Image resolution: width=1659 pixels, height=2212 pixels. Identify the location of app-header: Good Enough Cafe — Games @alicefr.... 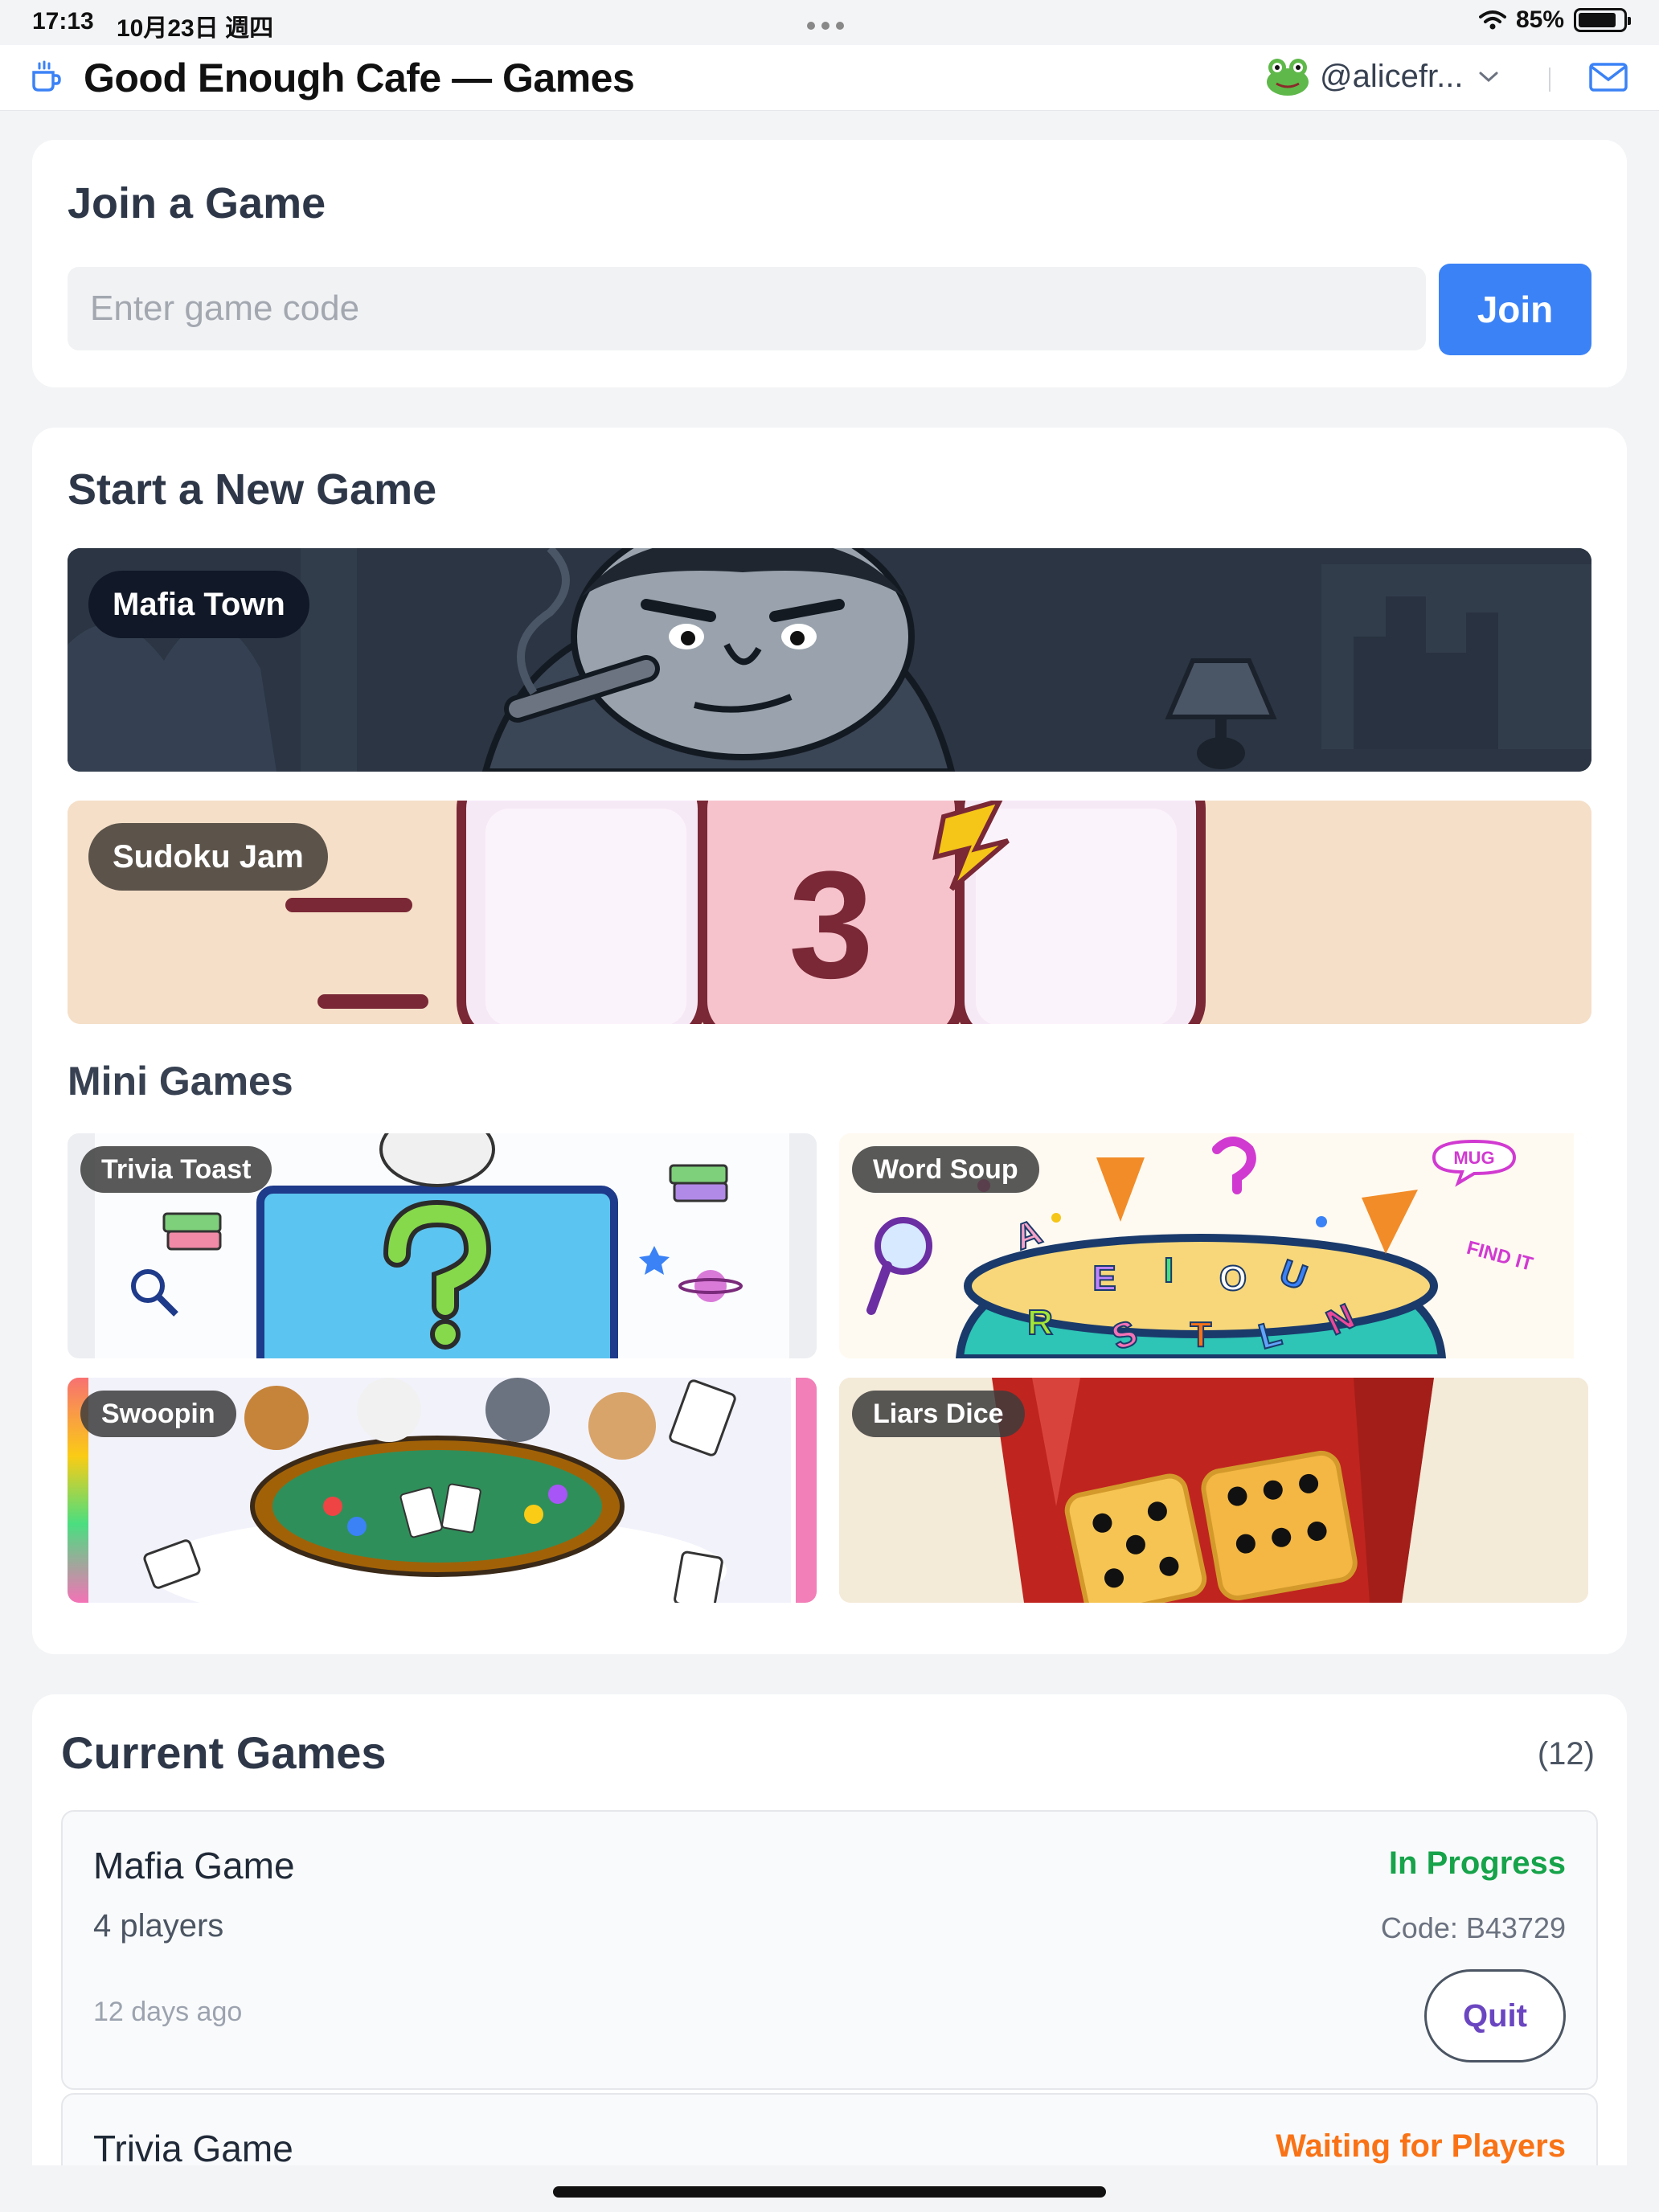
(829, 78).